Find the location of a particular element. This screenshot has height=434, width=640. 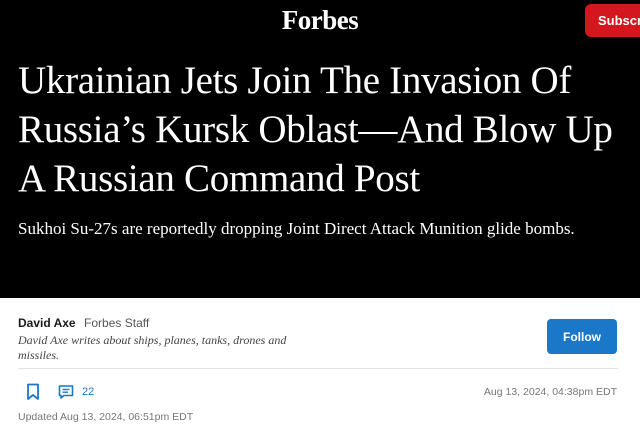

follow-button: Follow is located at coordinates (582, 336).